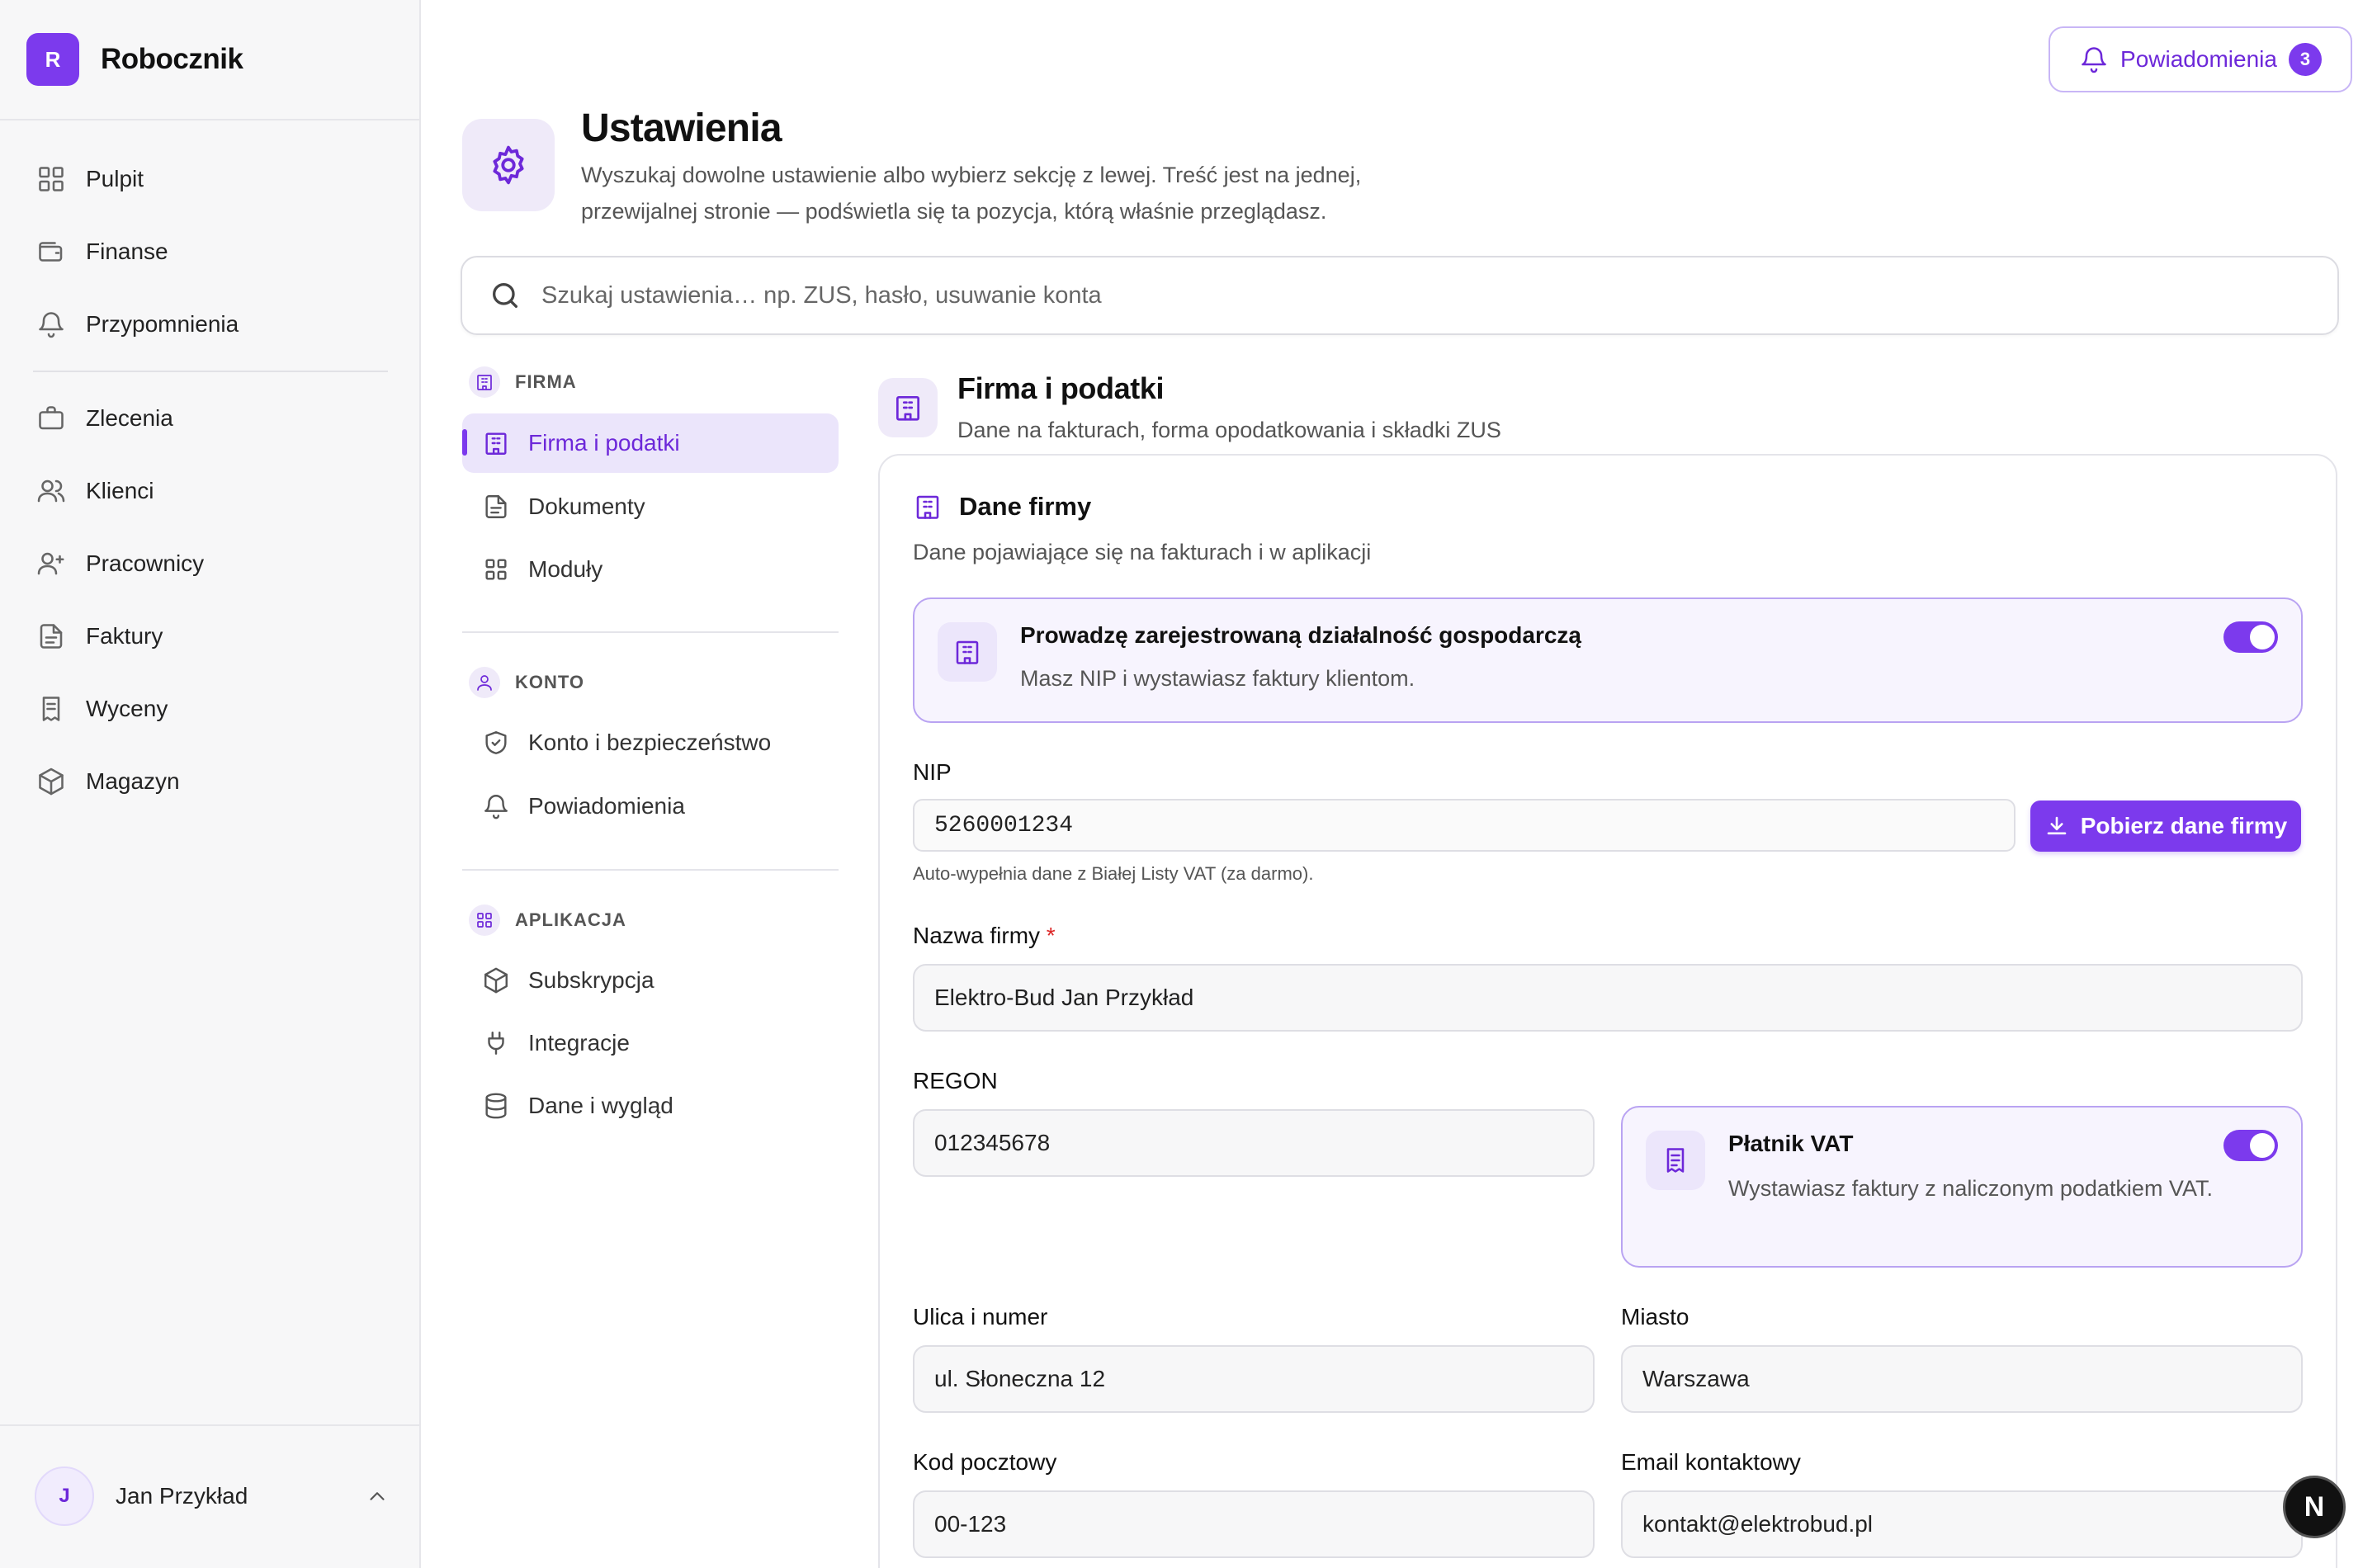 The height and width of the screenshot is (1568, 2377). I want to click on vat-icon, so click(1675, 1160).